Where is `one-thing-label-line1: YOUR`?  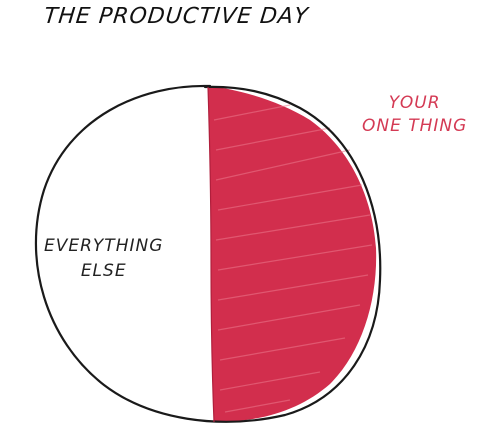
one-thing-label-line1: YOUR is located at coordinates (414, 103).